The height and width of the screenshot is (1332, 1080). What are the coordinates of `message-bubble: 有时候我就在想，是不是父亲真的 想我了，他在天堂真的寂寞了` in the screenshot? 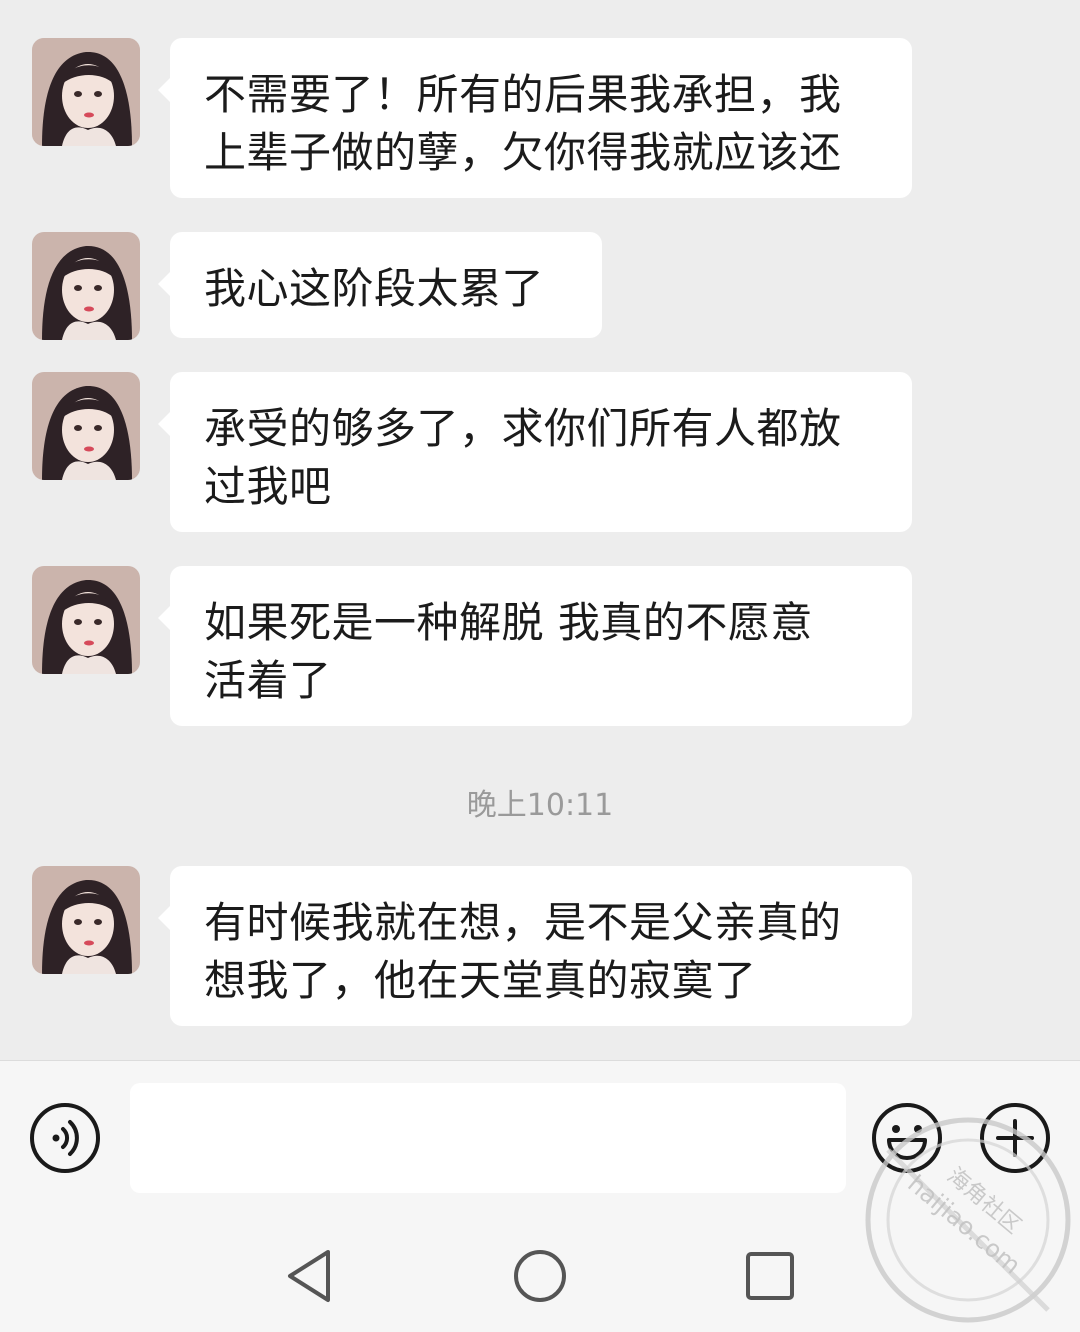 It's located at (535, 946).